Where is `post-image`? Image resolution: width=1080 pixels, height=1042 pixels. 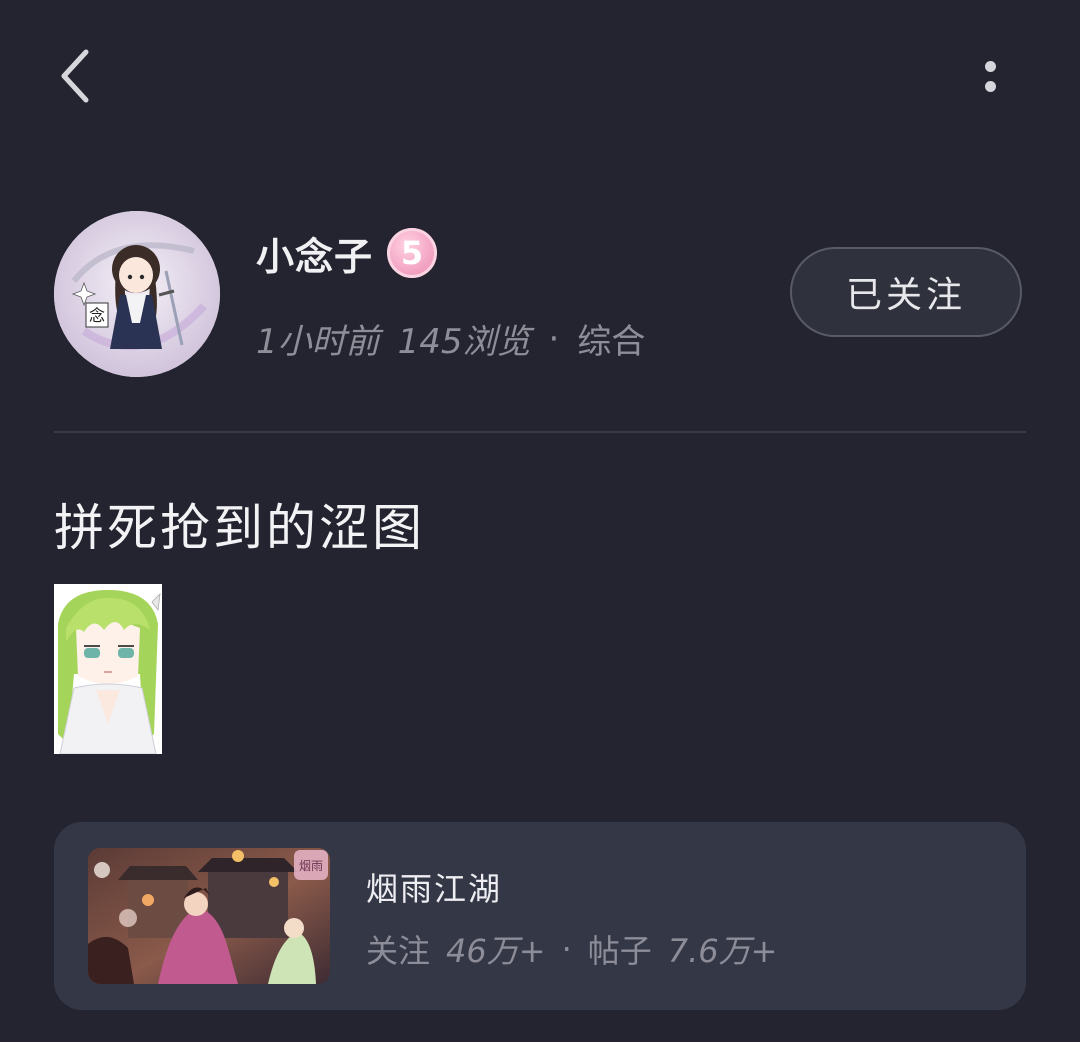 post-image is located at coordinates (108, 669).